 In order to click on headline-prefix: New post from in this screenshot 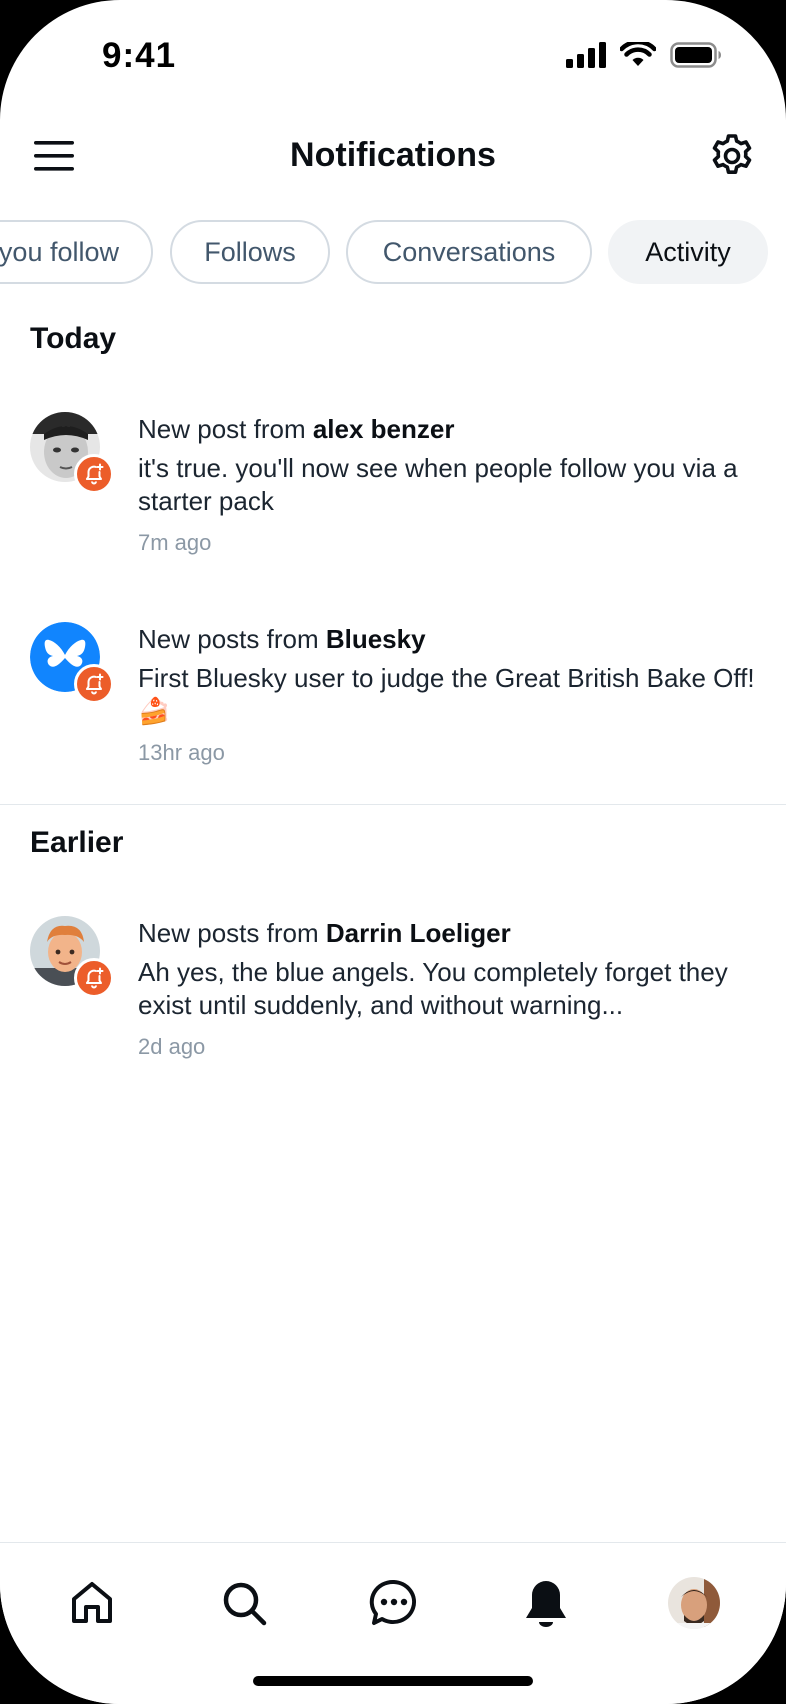, I will do `click(225, 429)`.